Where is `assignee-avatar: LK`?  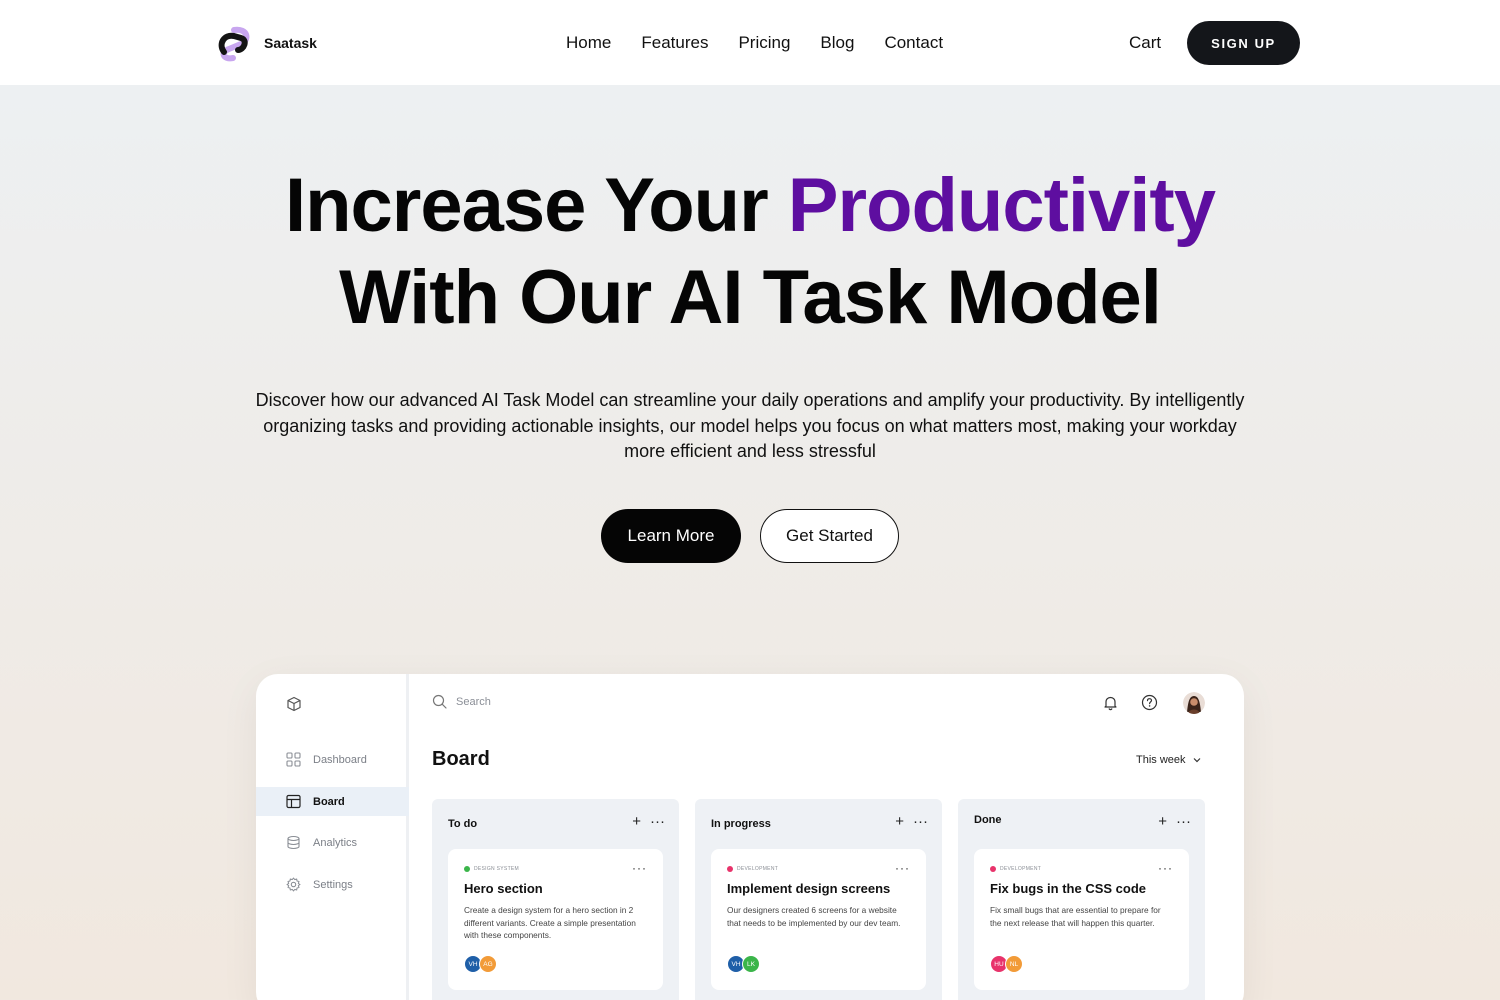 assignee-avatar: LK is located at coordinates (751, 964).